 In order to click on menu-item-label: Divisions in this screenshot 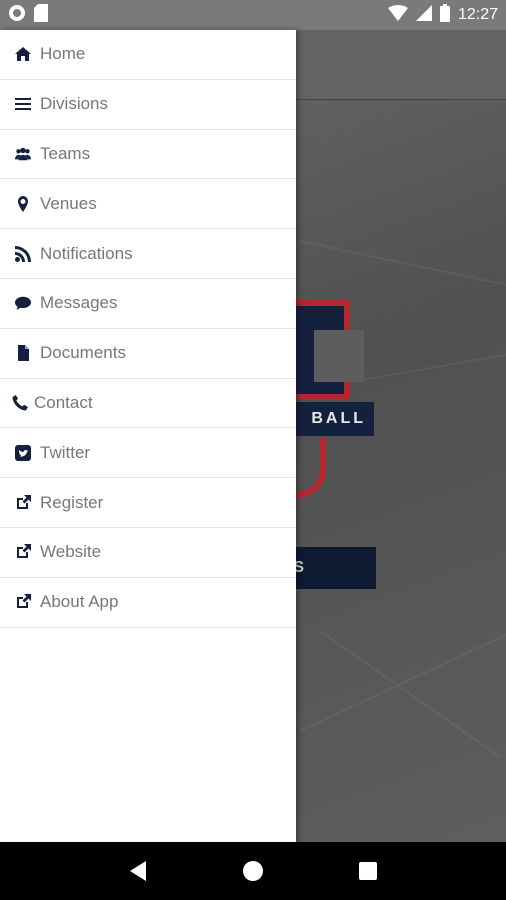, I will do `click(74, 104)`.